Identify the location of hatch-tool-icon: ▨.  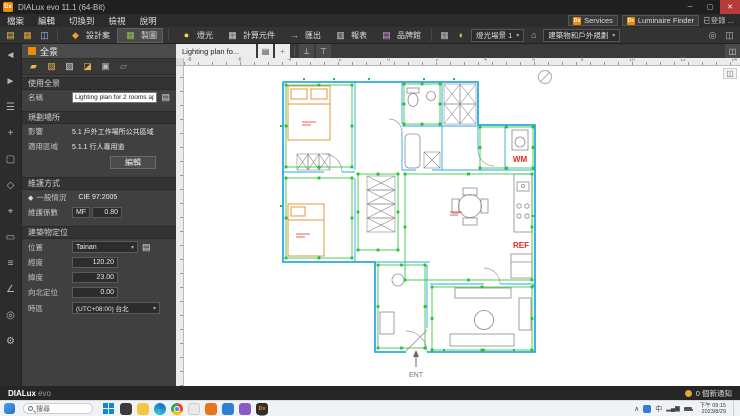
(51, 66).